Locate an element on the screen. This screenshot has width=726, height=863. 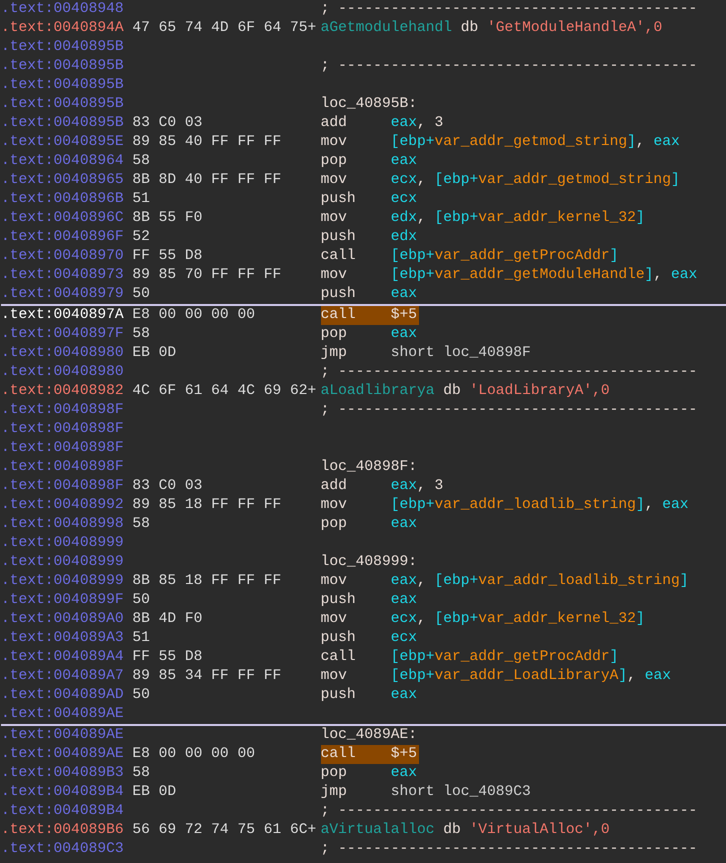
address-label: .text:00408992 is located at coordinates (63, 505).